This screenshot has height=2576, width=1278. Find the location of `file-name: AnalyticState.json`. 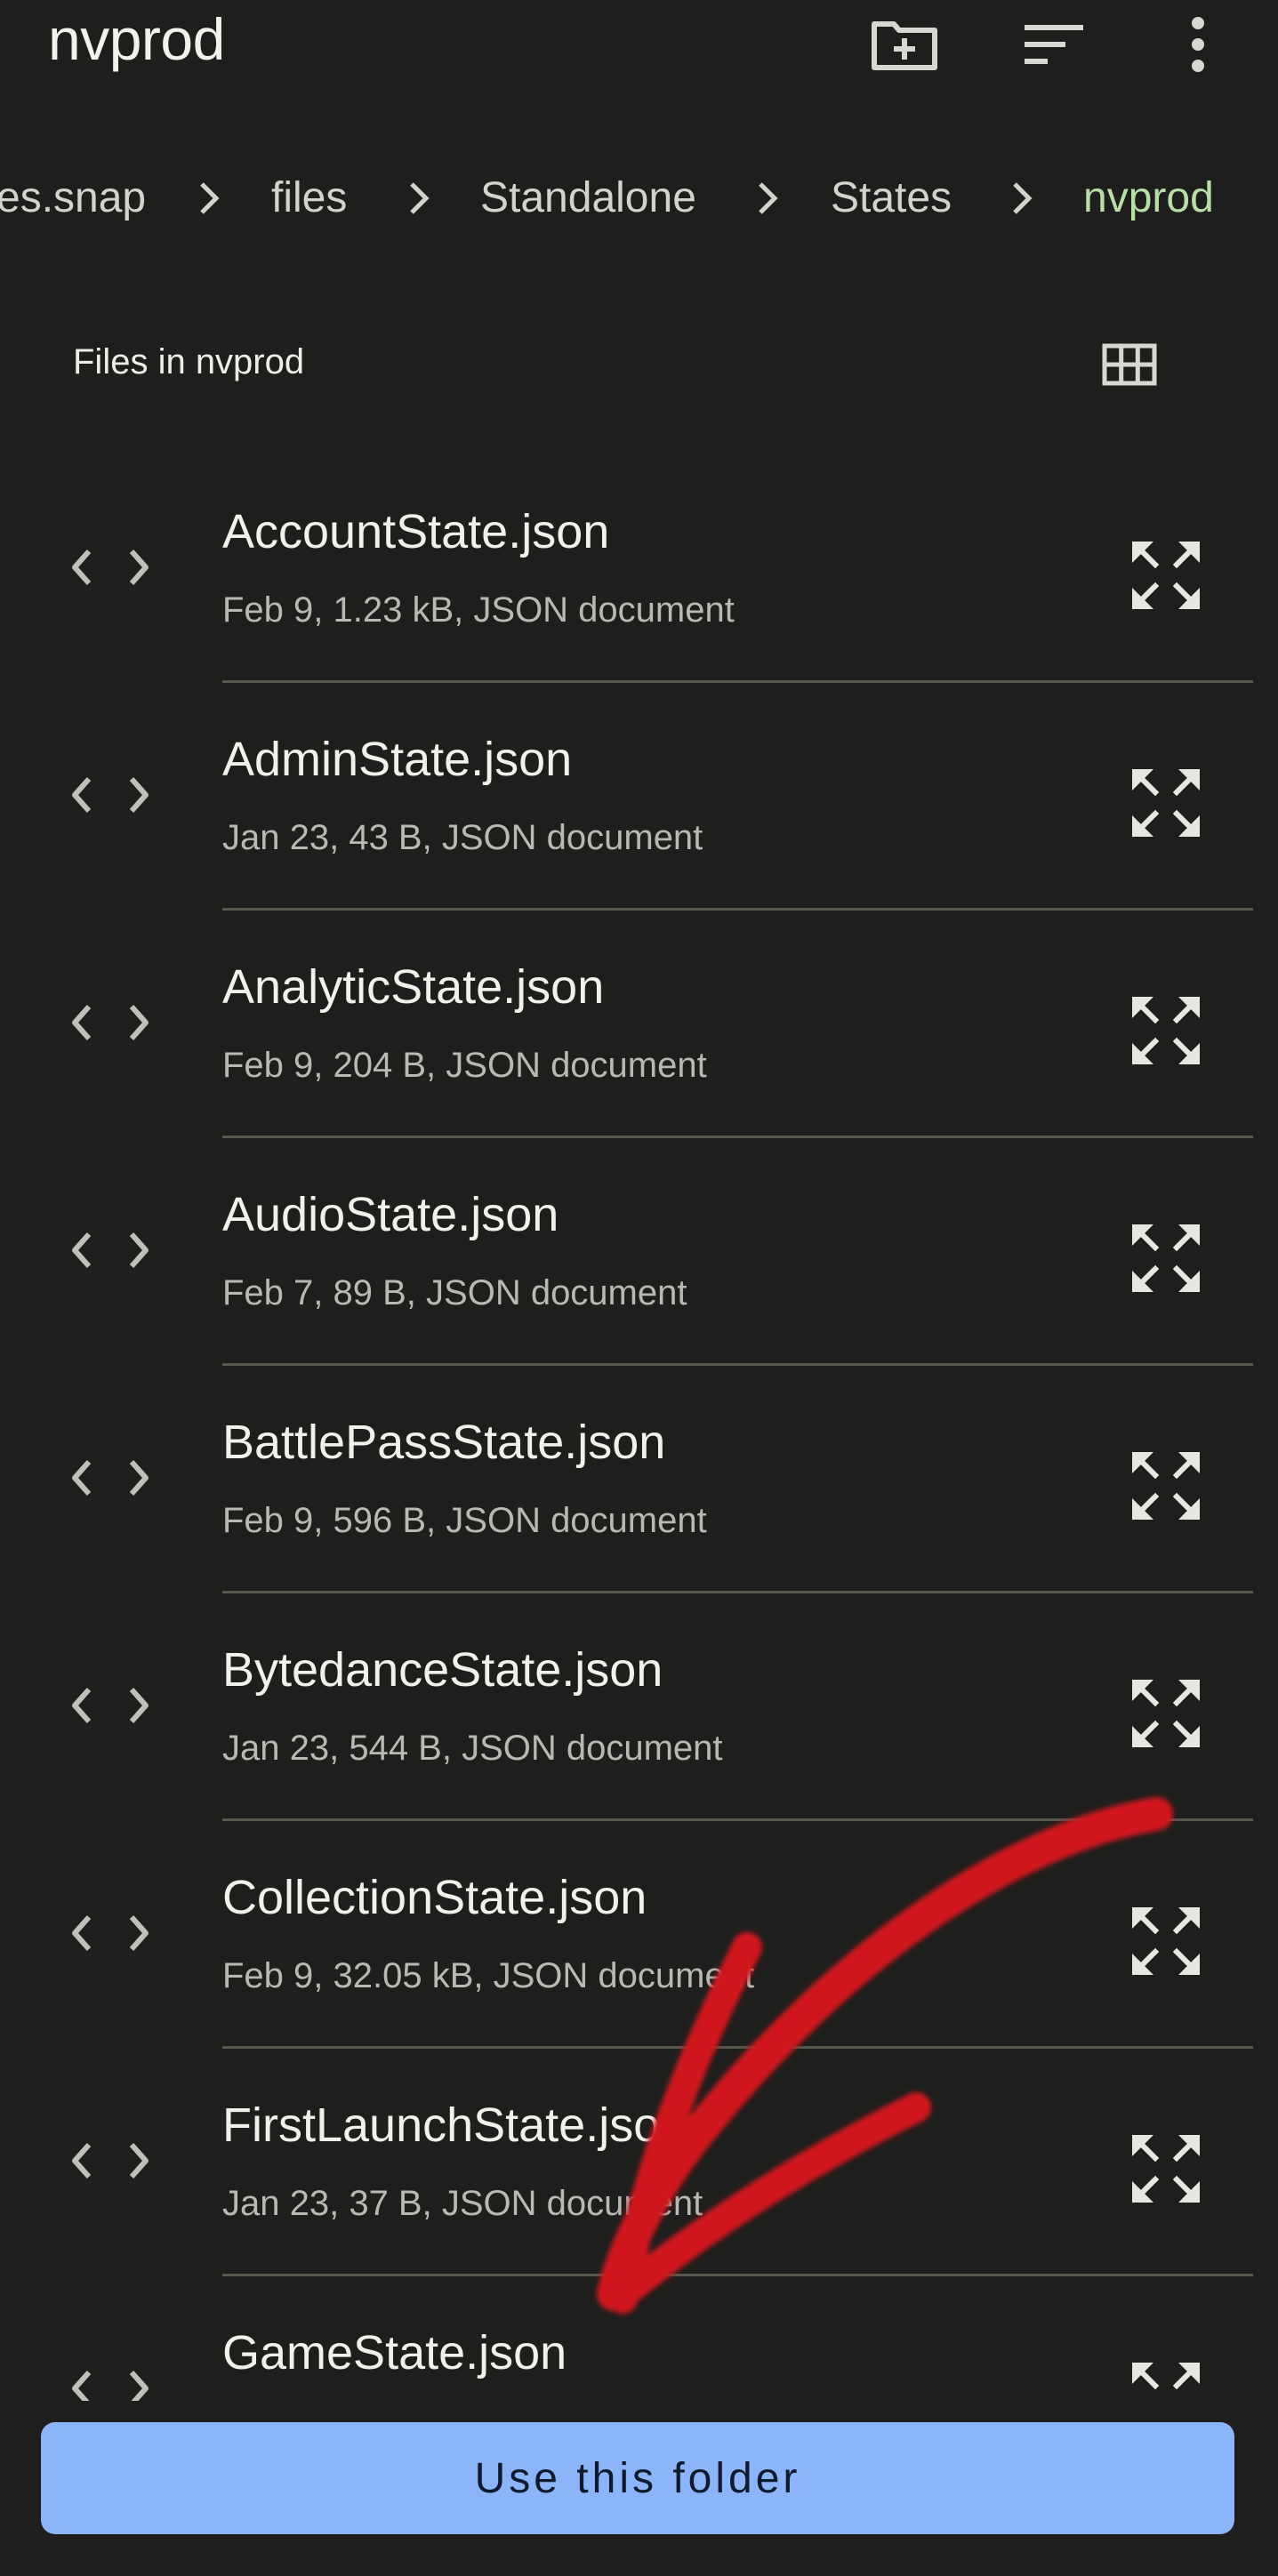

file-name: AnalyticState.json is located at coordinates (413, 987).